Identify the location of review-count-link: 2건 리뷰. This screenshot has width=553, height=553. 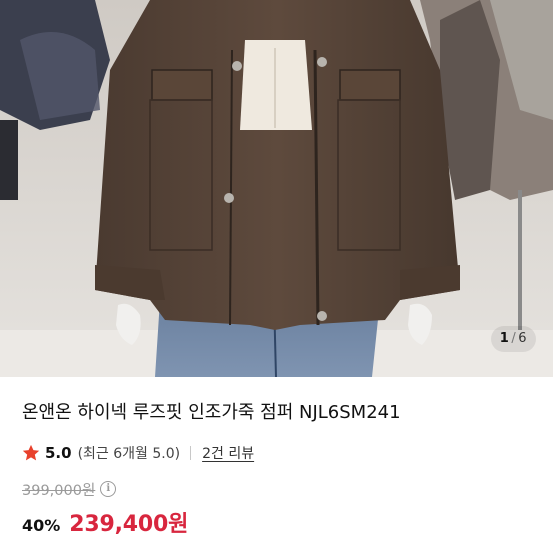
(228, 453).